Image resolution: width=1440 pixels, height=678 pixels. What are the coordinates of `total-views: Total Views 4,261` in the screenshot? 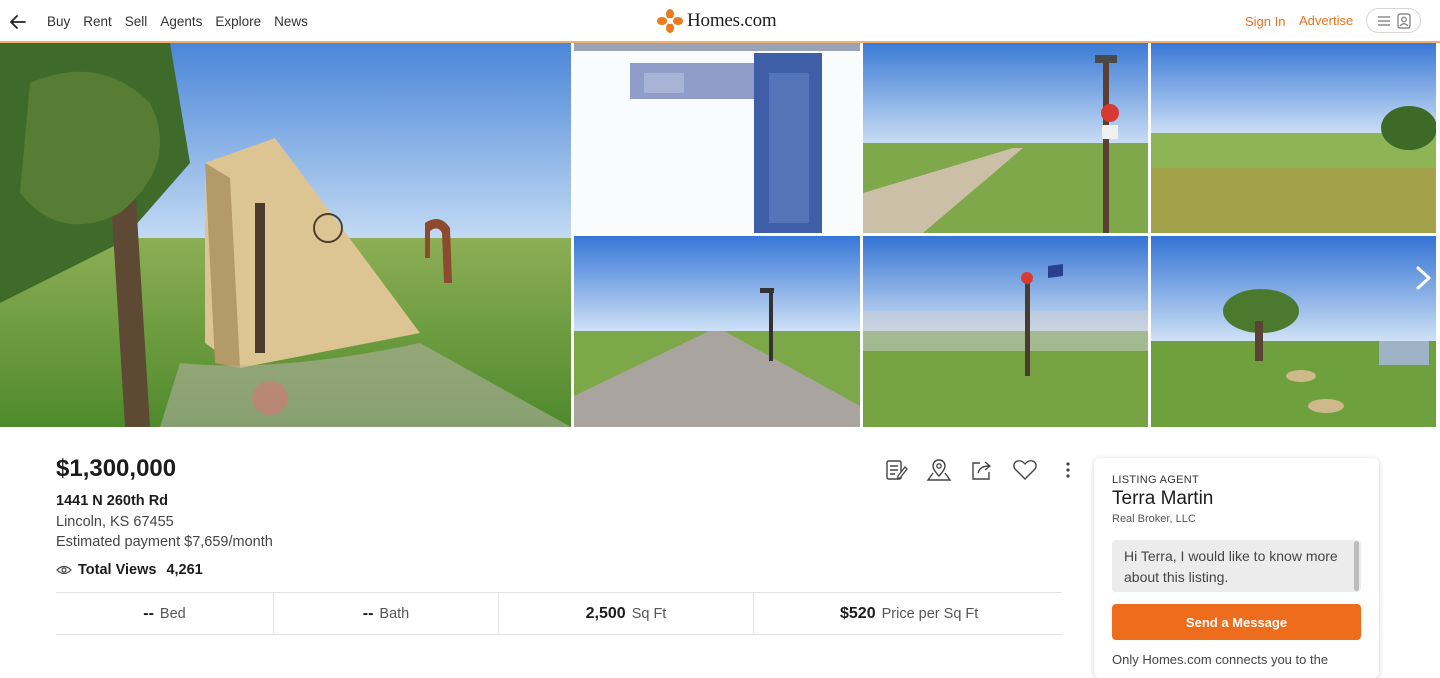 It's located at (129, 570).